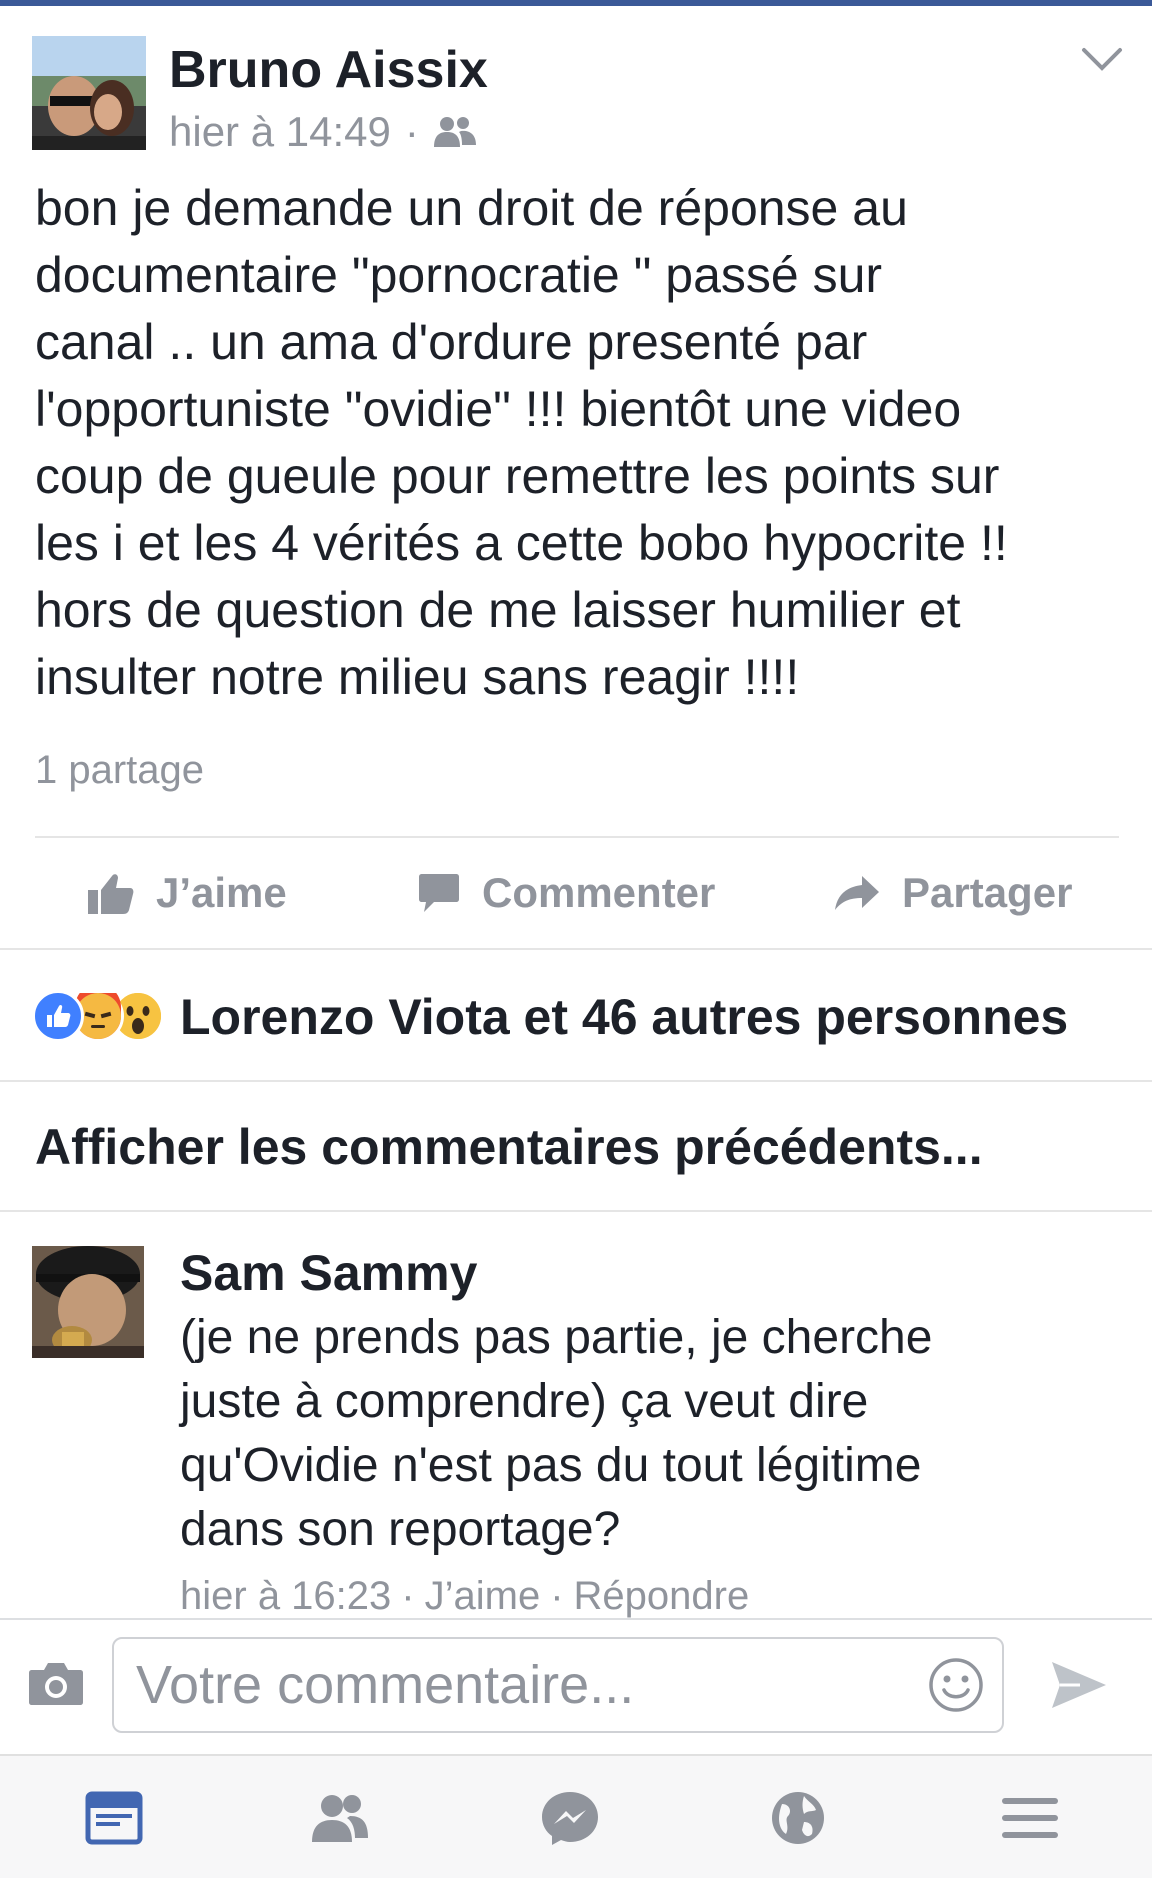 This screenshot has height=1878, width=1152. I want to click on comment-button: Commenter, so click(566, 893).